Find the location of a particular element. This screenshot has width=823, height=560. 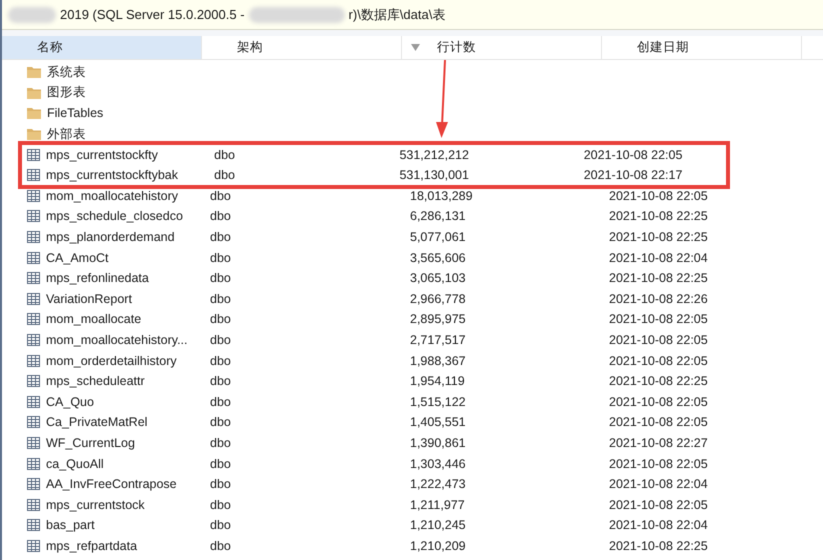

row-count-cell: 1,210,209 is located at coordinates (438, 545).